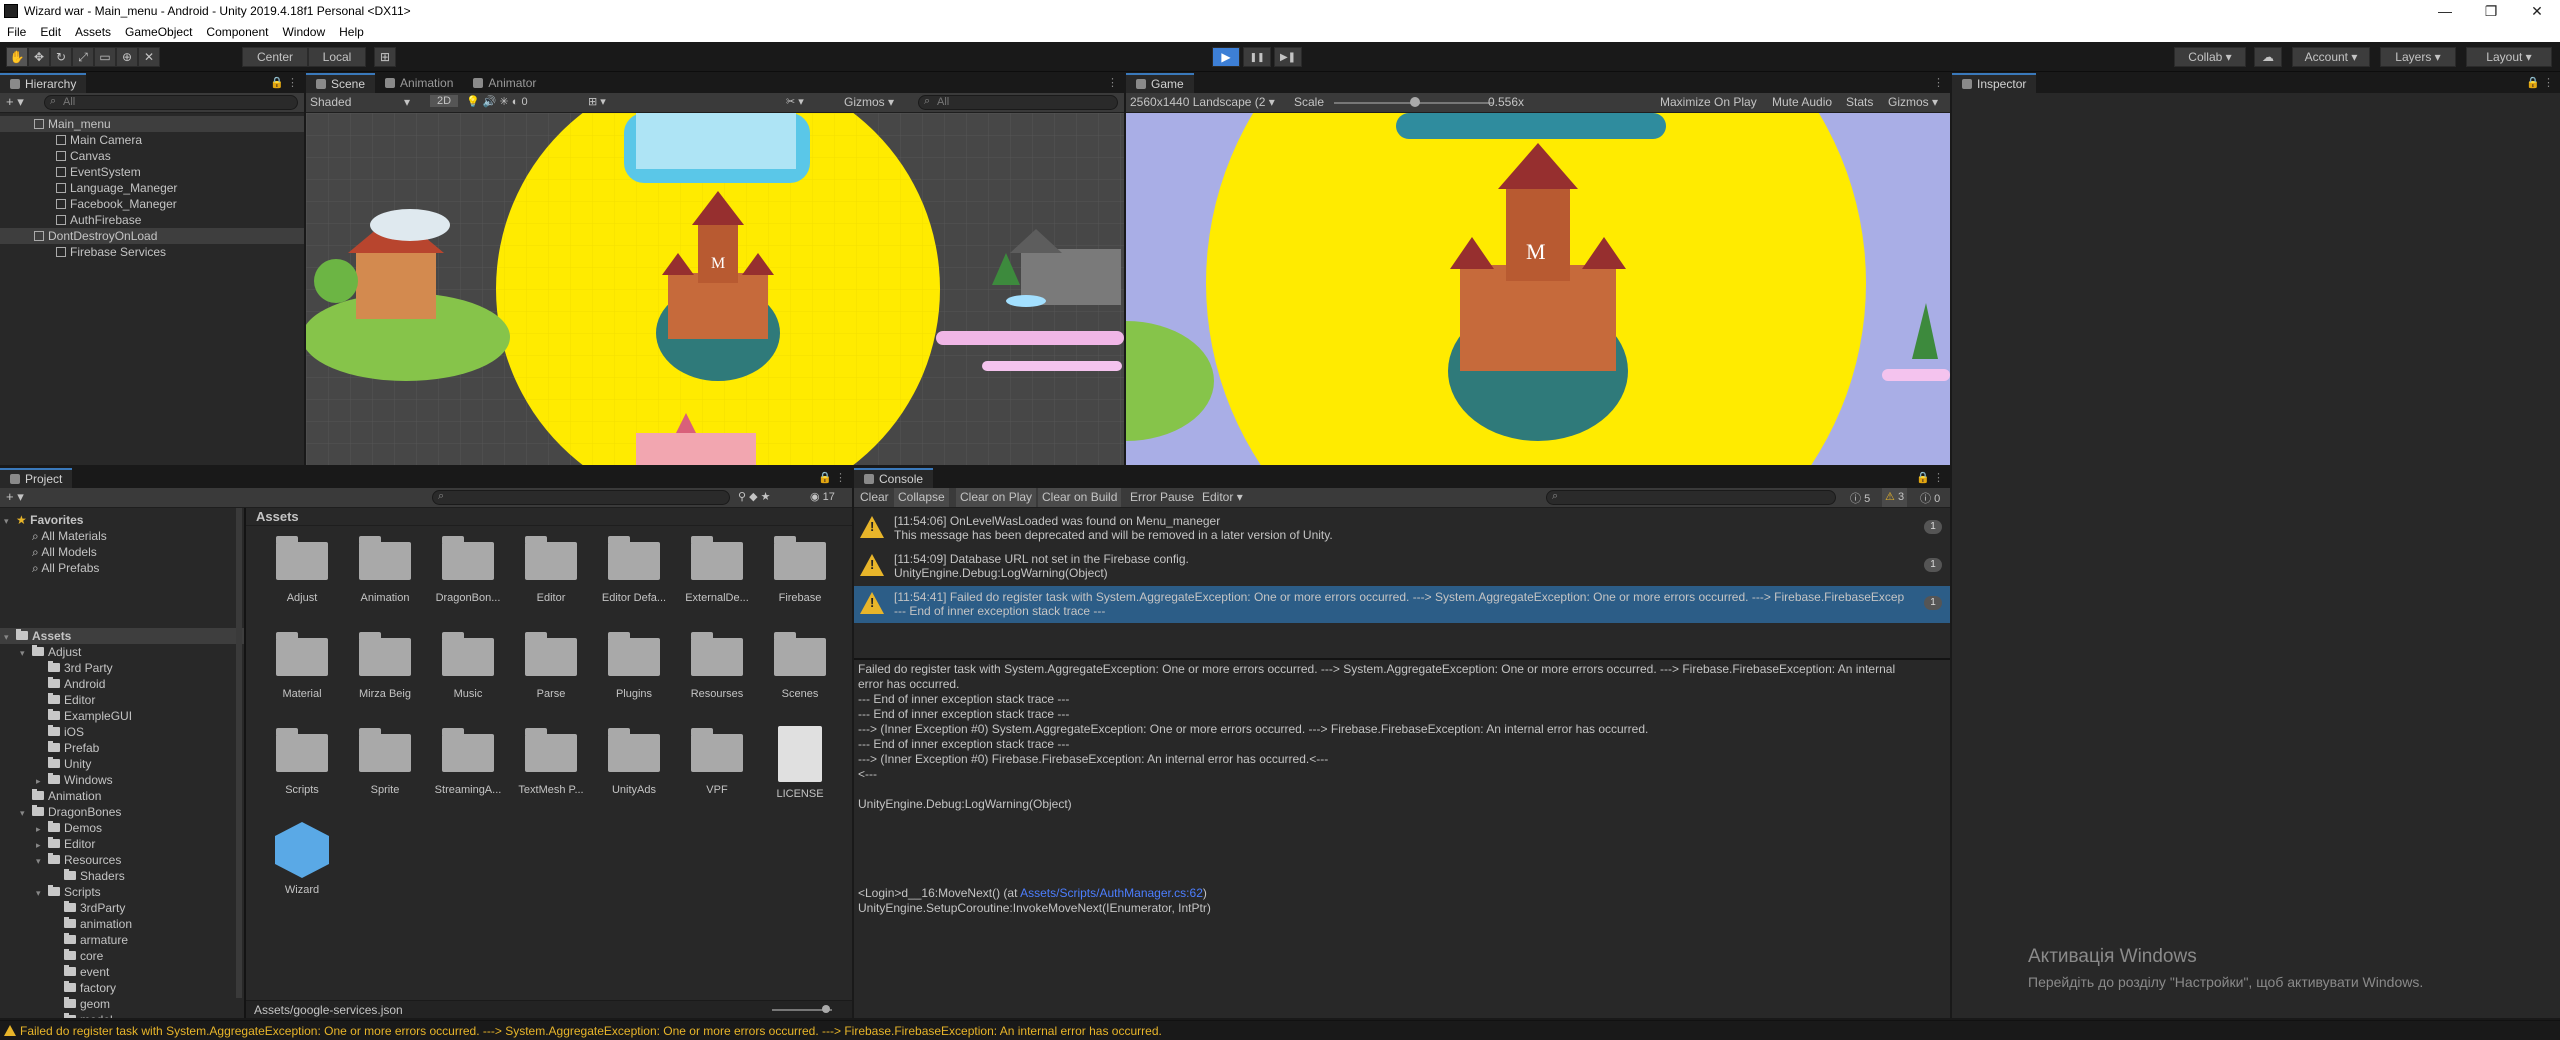  I want to click on asset-item: UnityAds, so click(634, 762).